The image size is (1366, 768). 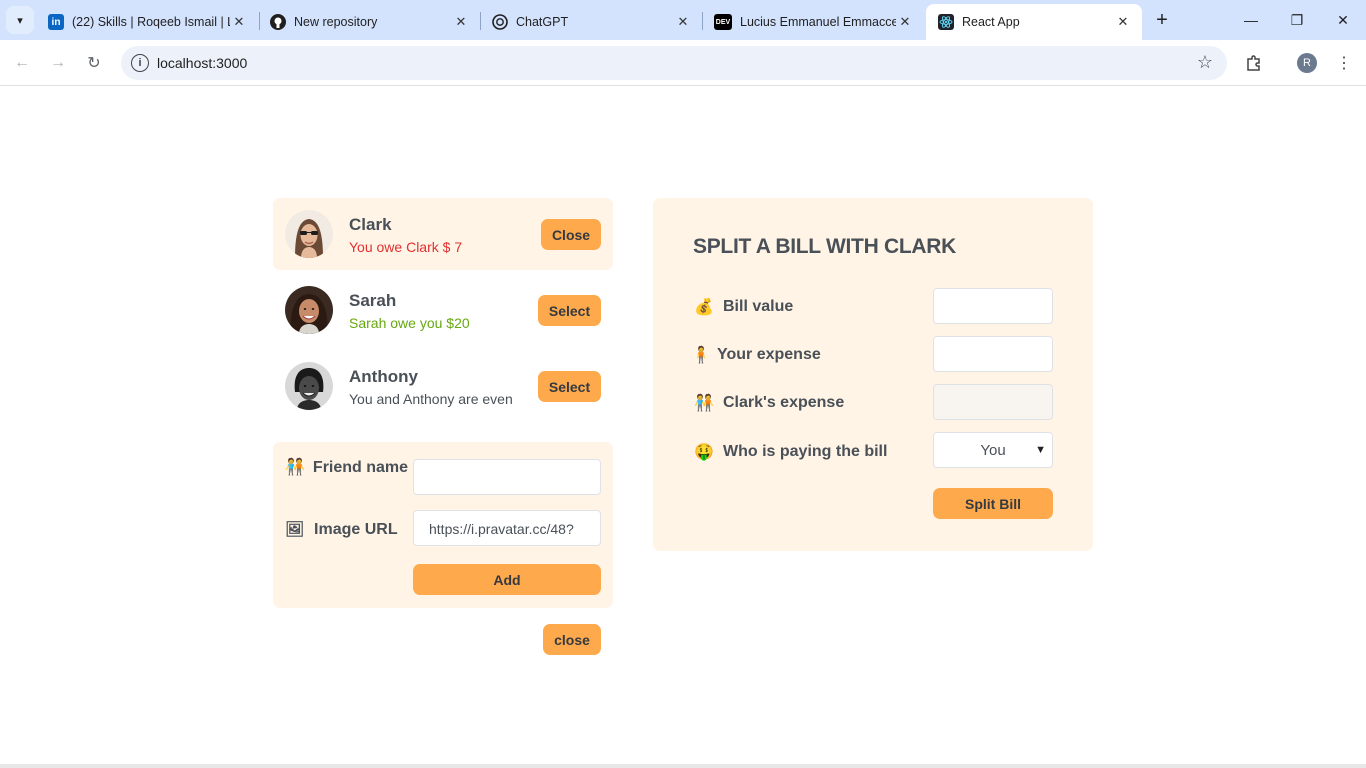 I want to click on payer-selected-value: You, so click(x=993, y=450).